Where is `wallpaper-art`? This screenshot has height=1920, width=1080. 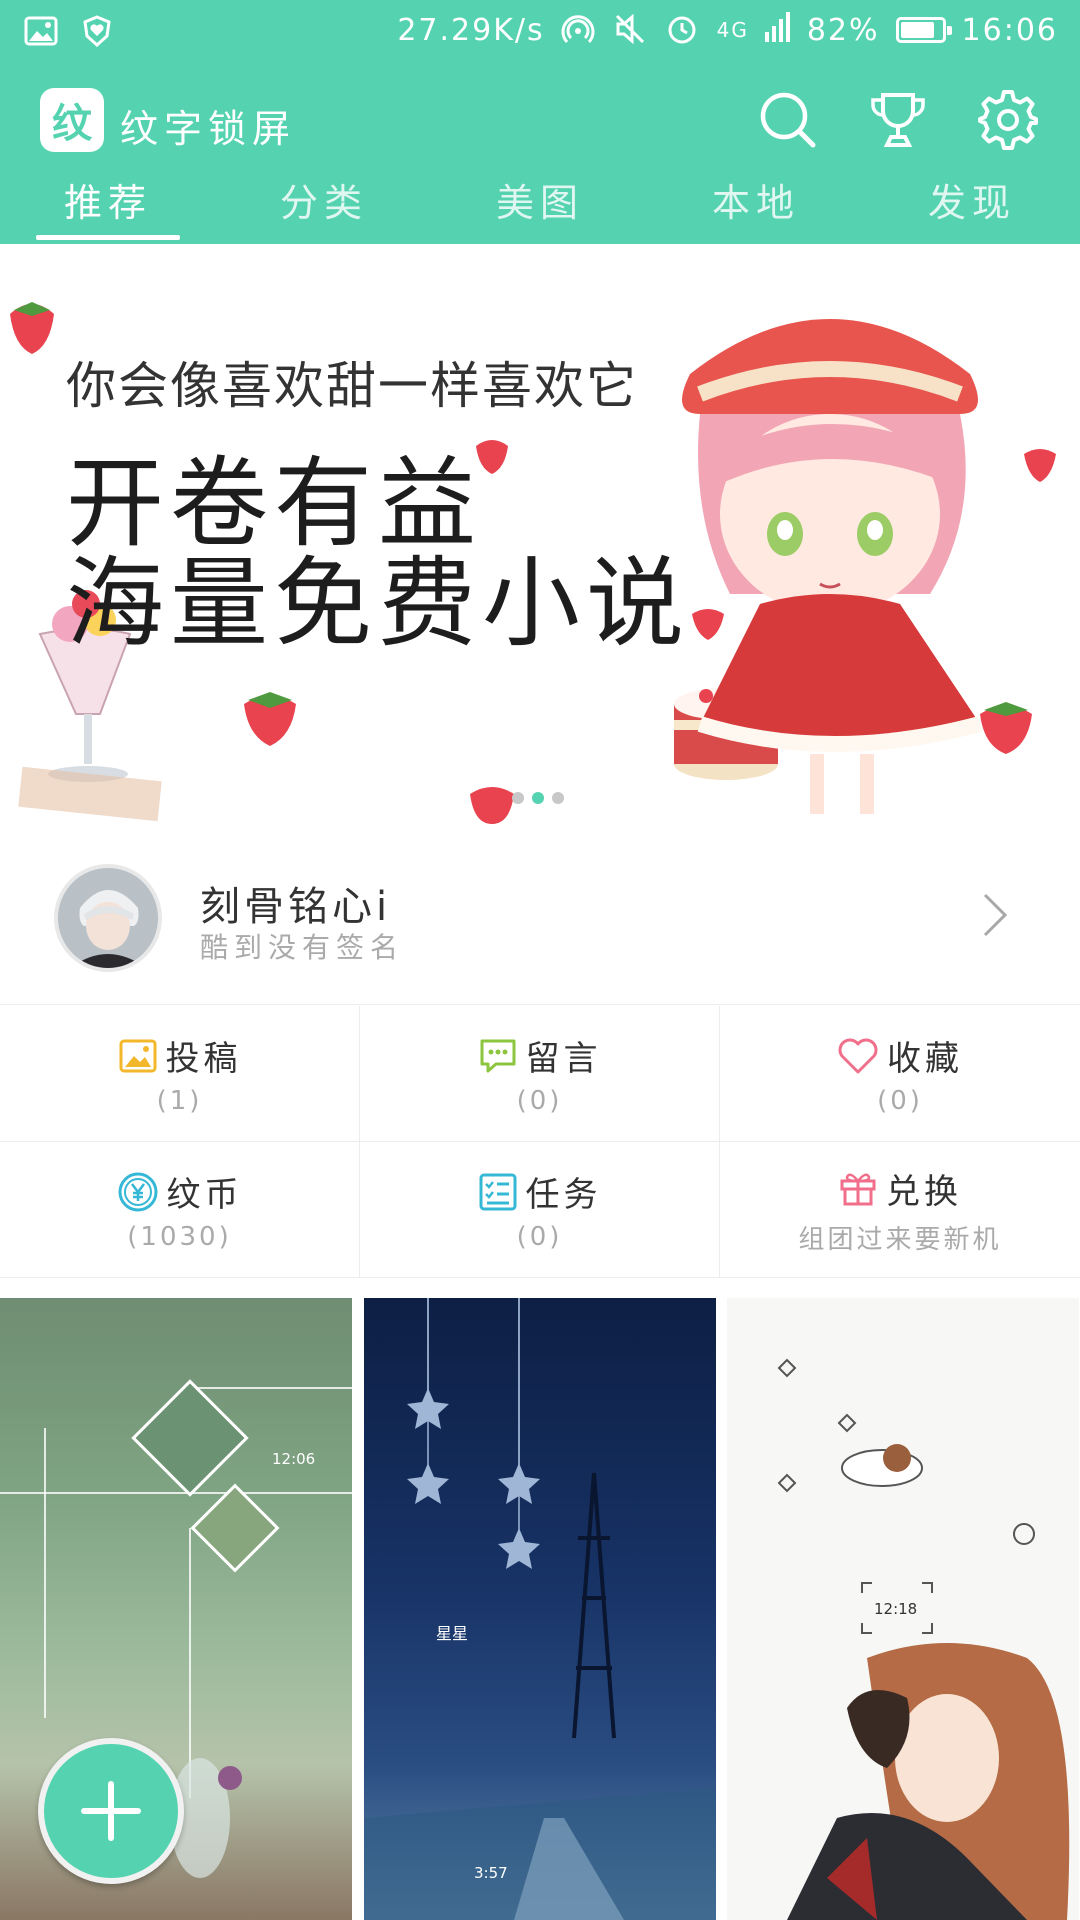 wallpaper-art is located at coordinates (540, 1609).